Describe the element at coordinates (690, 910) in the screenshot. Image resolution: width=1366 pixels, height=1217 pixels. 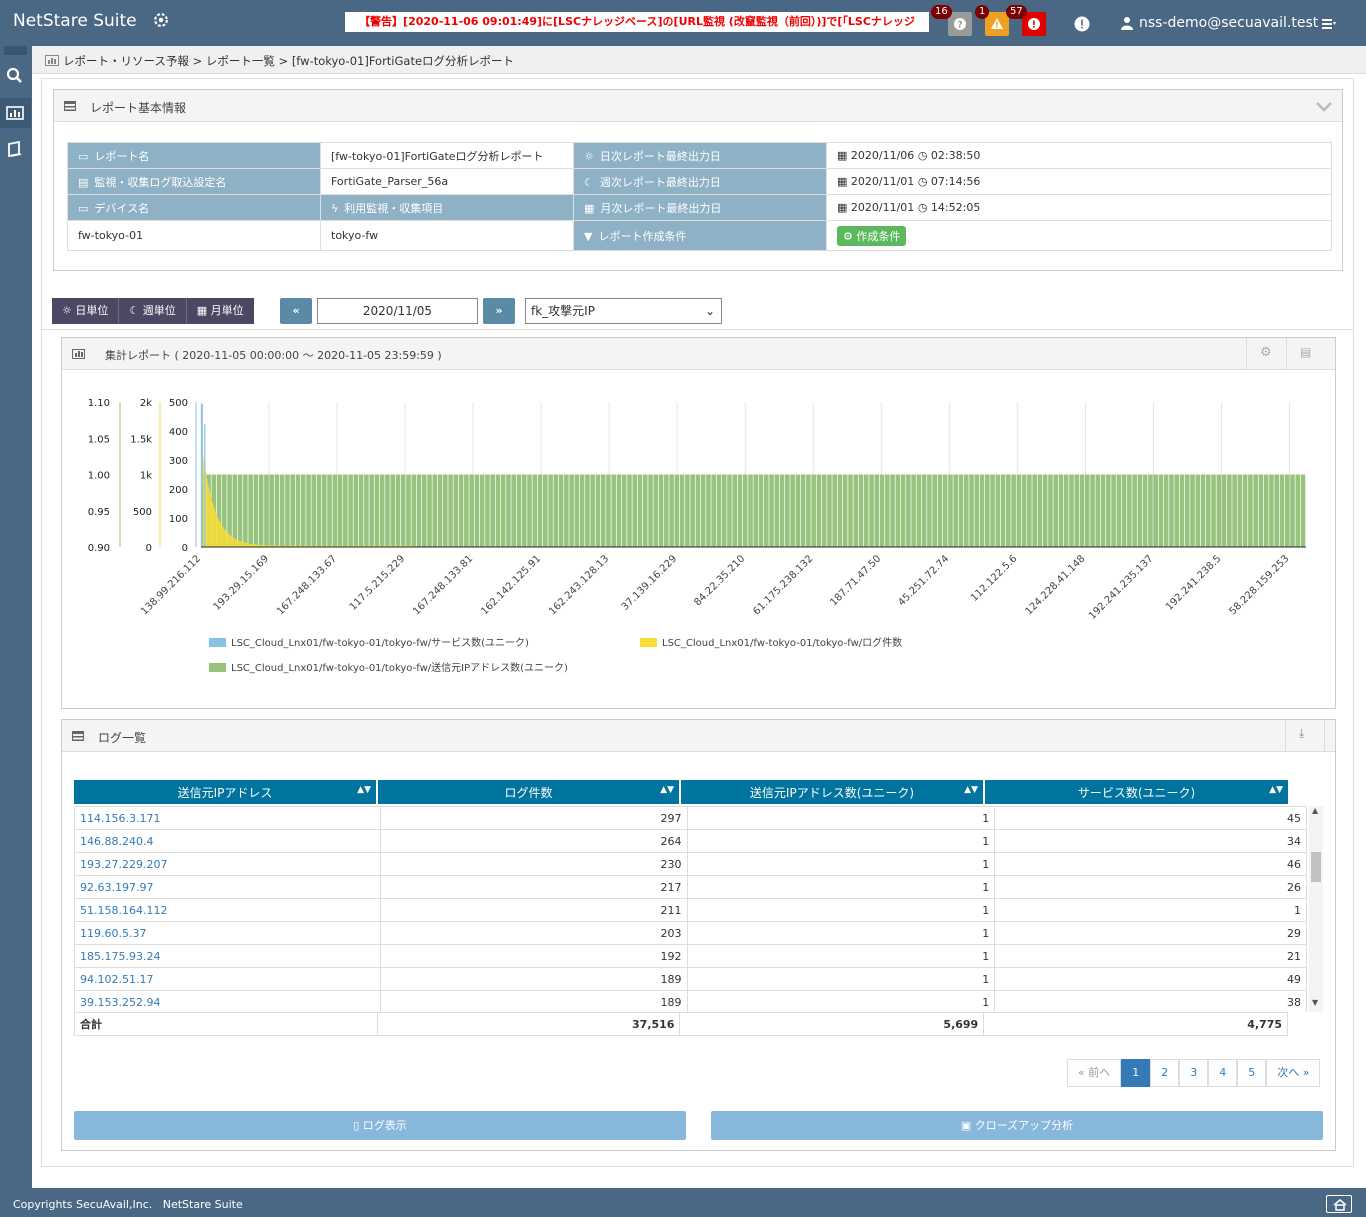
I see `table-row: 51.158.164.112 211 1 1` at that location.